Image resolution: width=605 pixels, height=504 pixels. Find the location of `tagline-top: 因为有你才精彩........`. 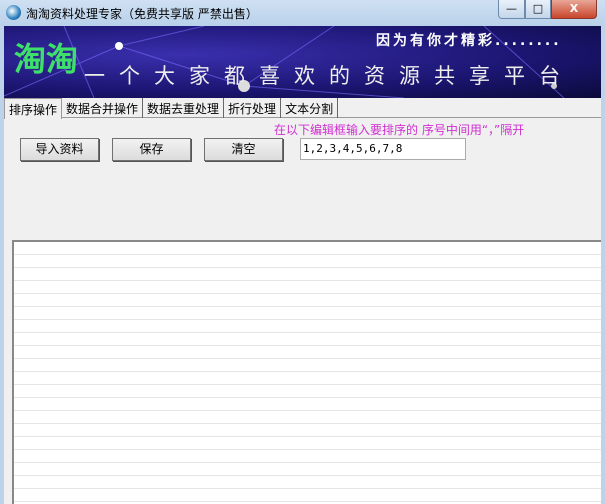

tagline-top: 因为有你才精彩........ is located at coordinates (469, 41).